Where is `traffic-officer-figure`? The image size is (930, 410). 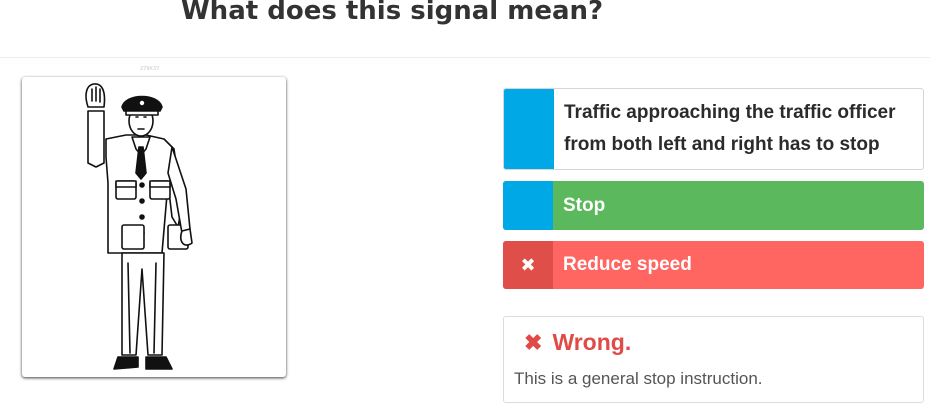 traffic-officer-figure is located at coordinates (139, 226).